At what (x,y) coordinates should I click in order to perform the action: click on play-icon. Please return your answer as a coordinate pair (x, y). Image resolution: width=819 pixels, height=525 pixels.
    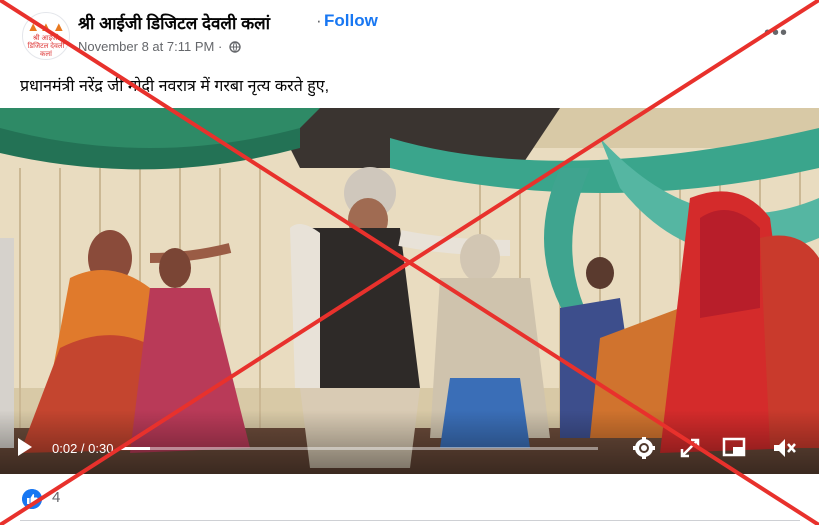
    Looking at the image, I should click on (25, 447).